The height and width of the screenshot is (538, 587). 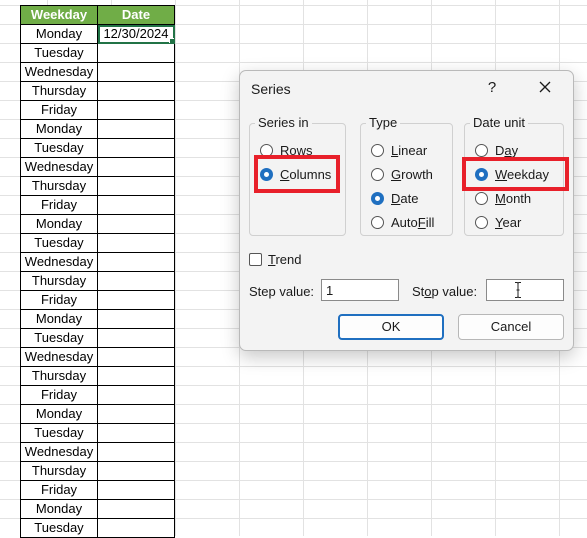 I want to click on cancel-button: Cancel, so click(x=511, y=327).